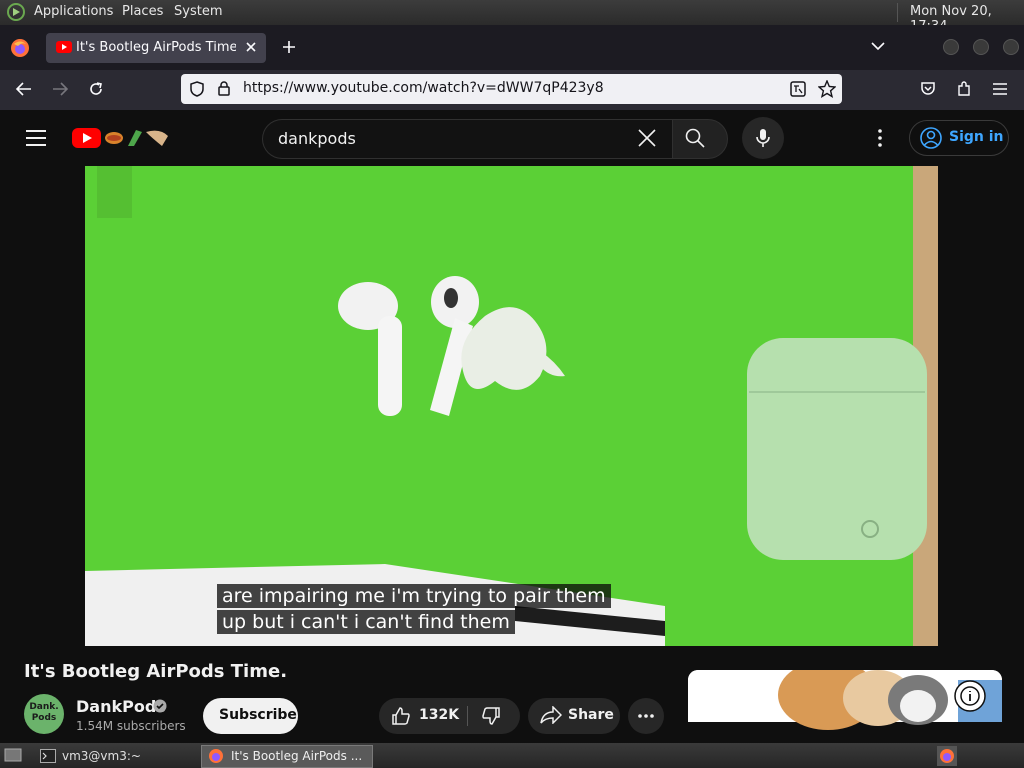 This screenshot has width=1024, height=768. What do you see at coordinates (224, 88) in the screenshot?
I see `lock-icon` at bounding box center [224, 88].